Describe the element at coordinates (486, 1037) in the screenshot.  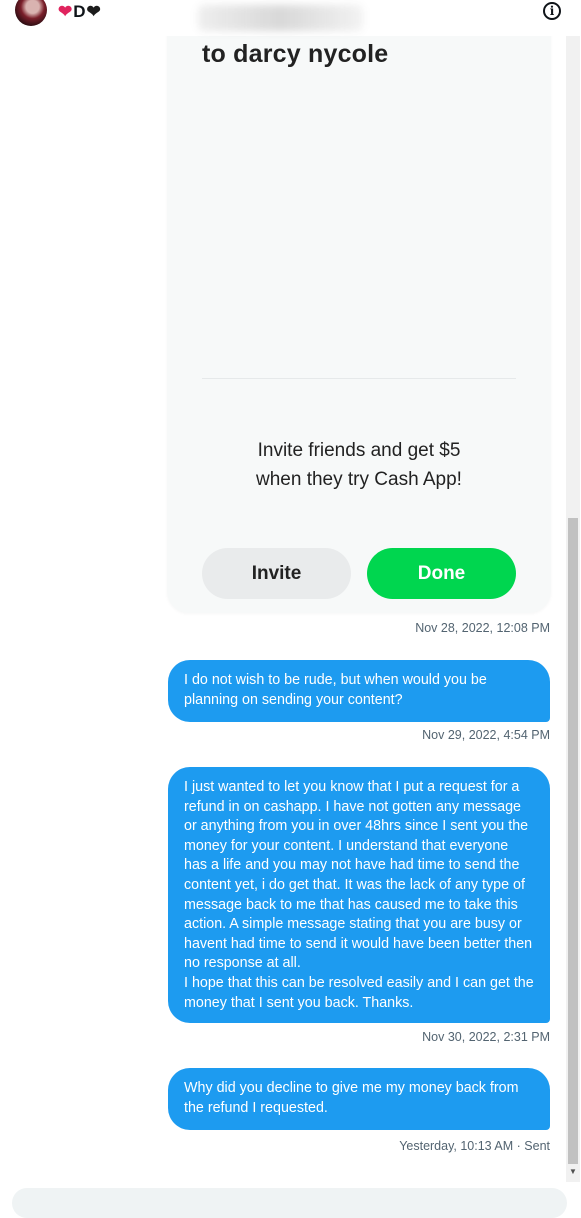
I see `message-timestamp: Nov 30, 2022, 2:31 PM` at that location.